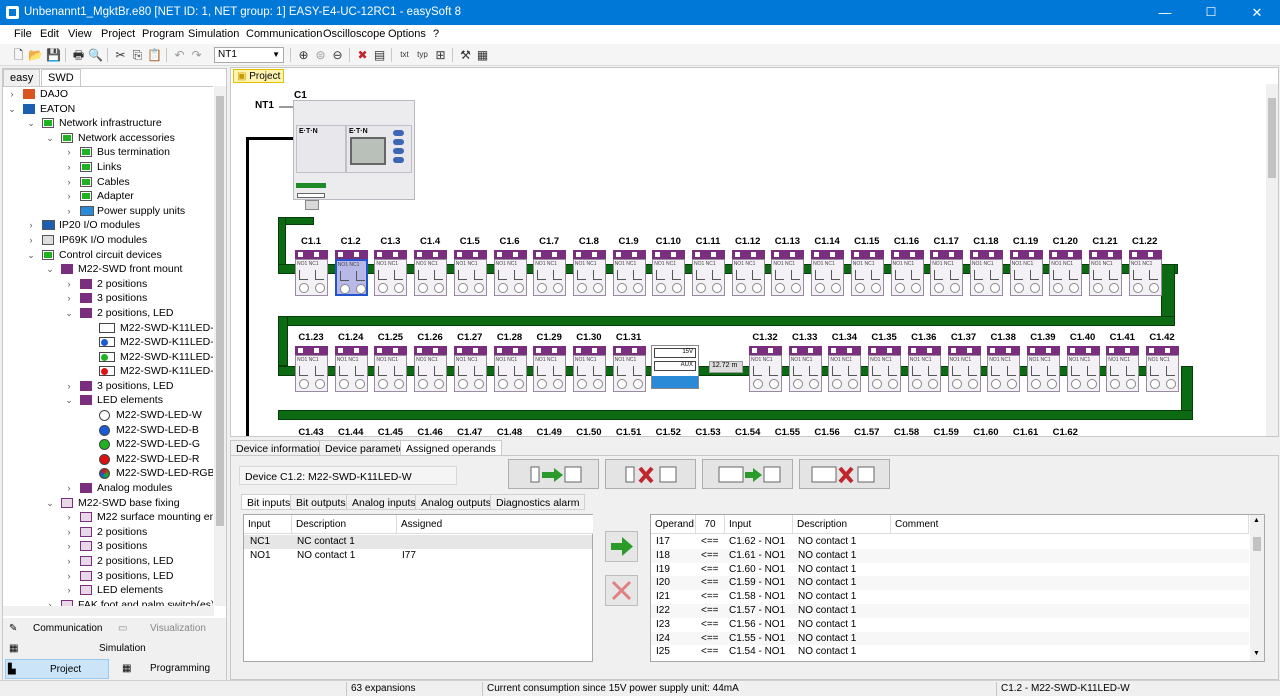  What do you see at coordinates (1070, 524) in the screenshot?
I see `col-comment: Comment` at bounding box center [1070, 524].